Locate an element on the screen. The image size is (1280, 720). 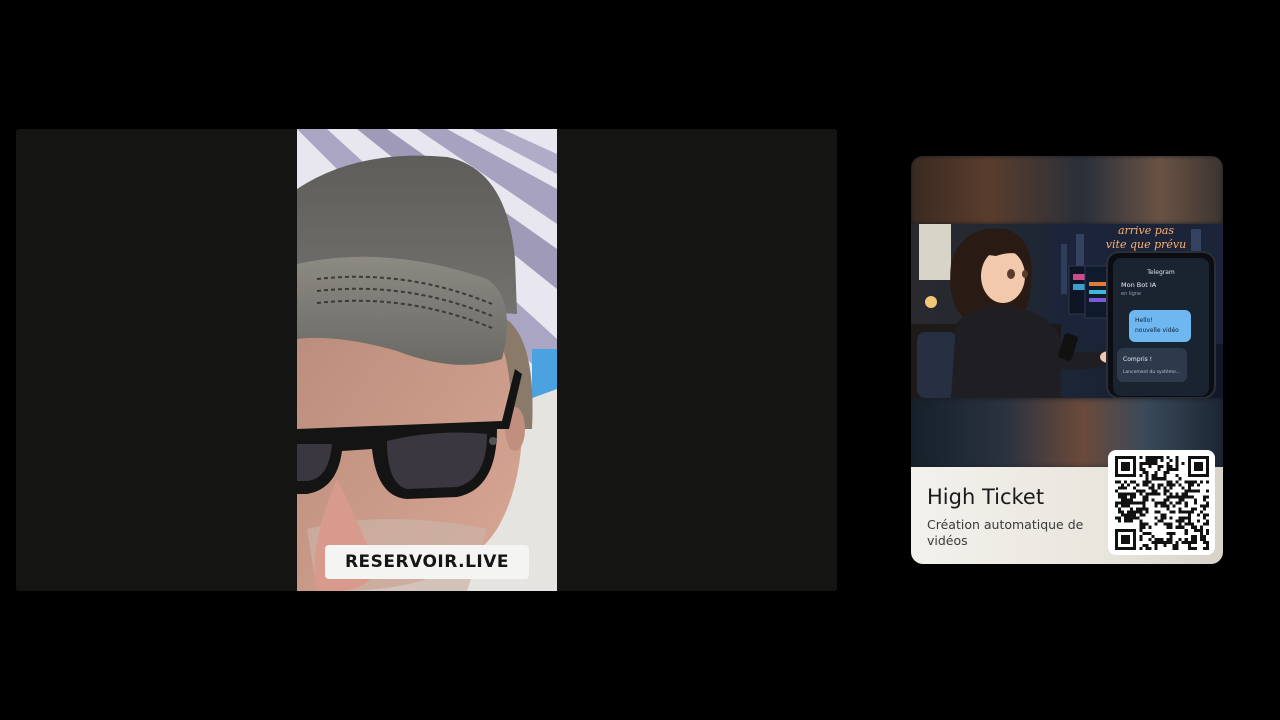
promo-blur-top is located at coordinates (1067, 190).